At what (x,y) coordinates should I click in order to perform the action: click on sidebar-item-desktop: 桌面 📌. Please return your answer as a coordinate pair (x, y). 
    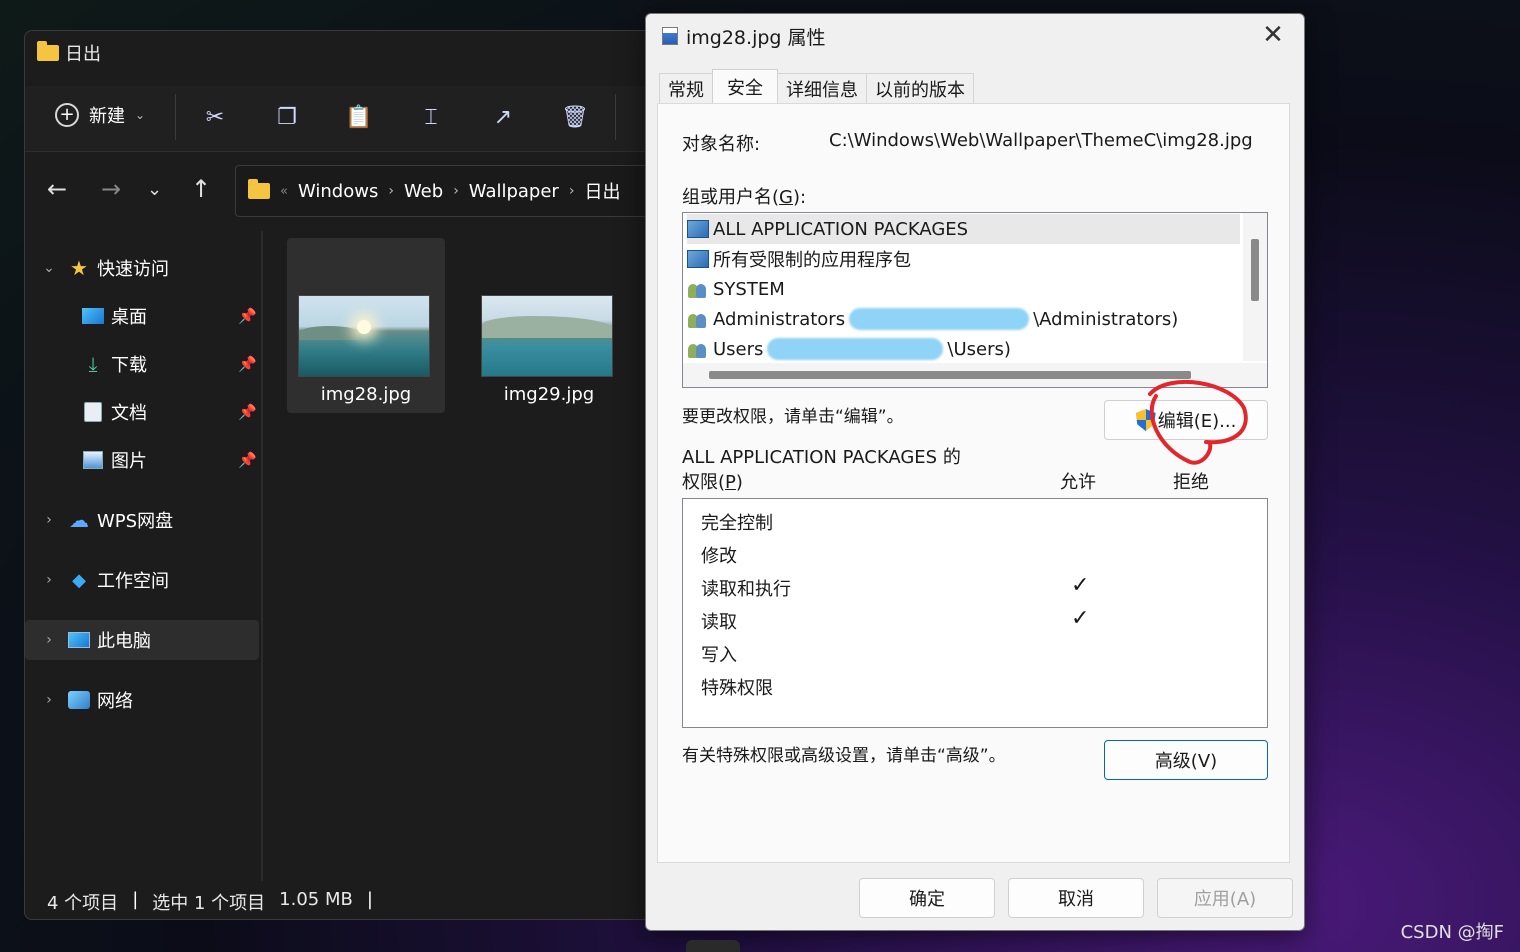
    Looking at the image, I should click on (142, 316).